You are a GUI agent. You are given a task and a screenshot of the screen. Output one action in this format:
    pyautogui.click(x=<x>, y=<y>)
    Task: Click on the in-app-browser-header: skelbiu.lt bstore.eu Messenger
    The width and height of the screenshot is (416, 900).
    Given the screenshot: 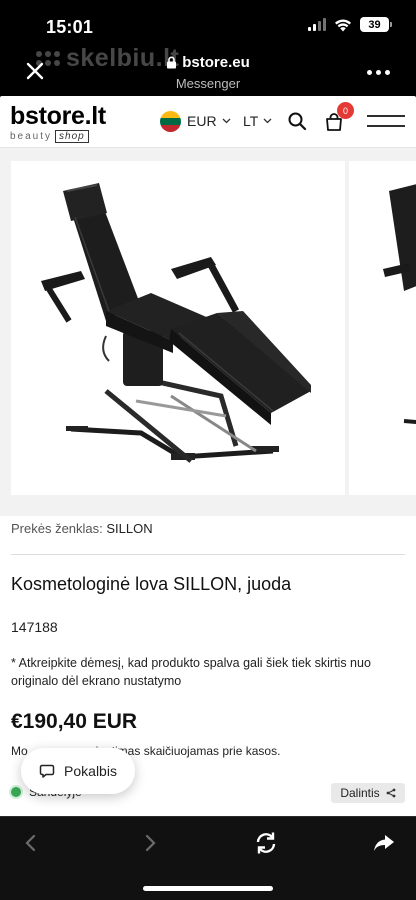 What is the action you would take?
    pyautogui.click(x=208, y=70)
    